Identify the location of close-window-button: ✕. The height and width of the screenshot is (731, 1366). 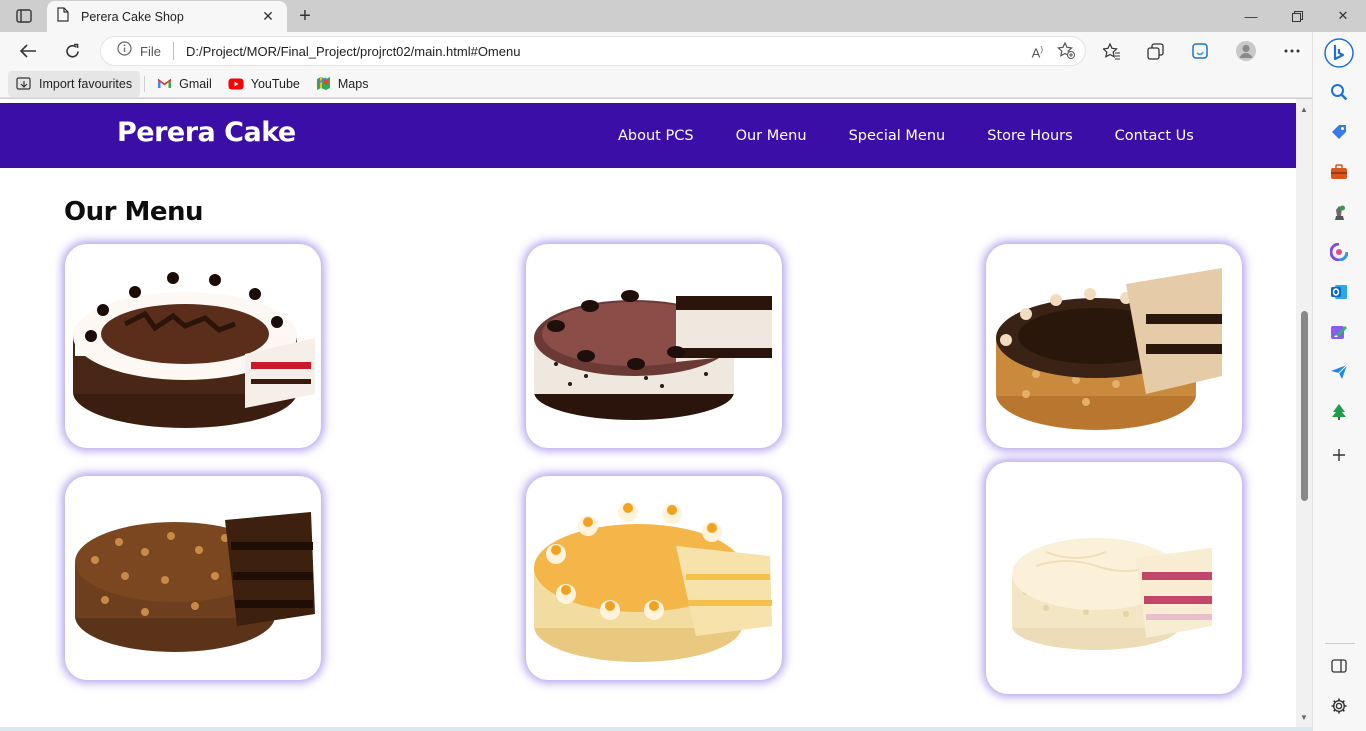
(1343, 16).